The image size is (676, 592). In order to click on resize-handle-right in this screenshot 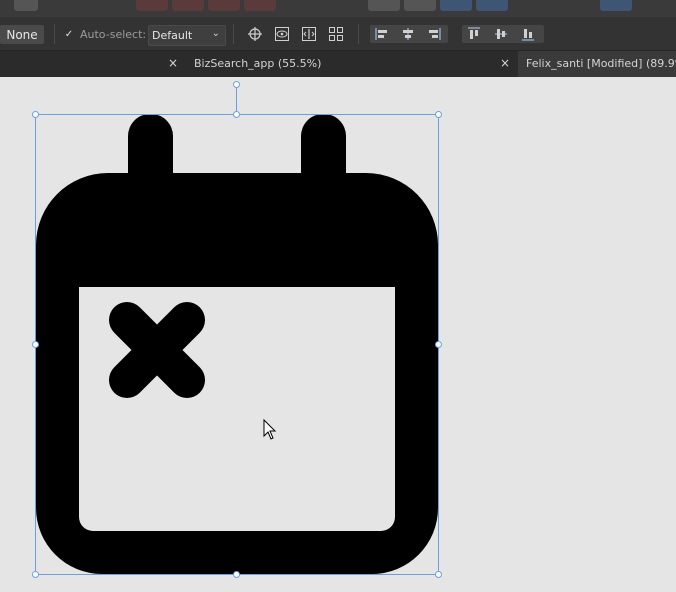, I will do `click(438, 344)`.